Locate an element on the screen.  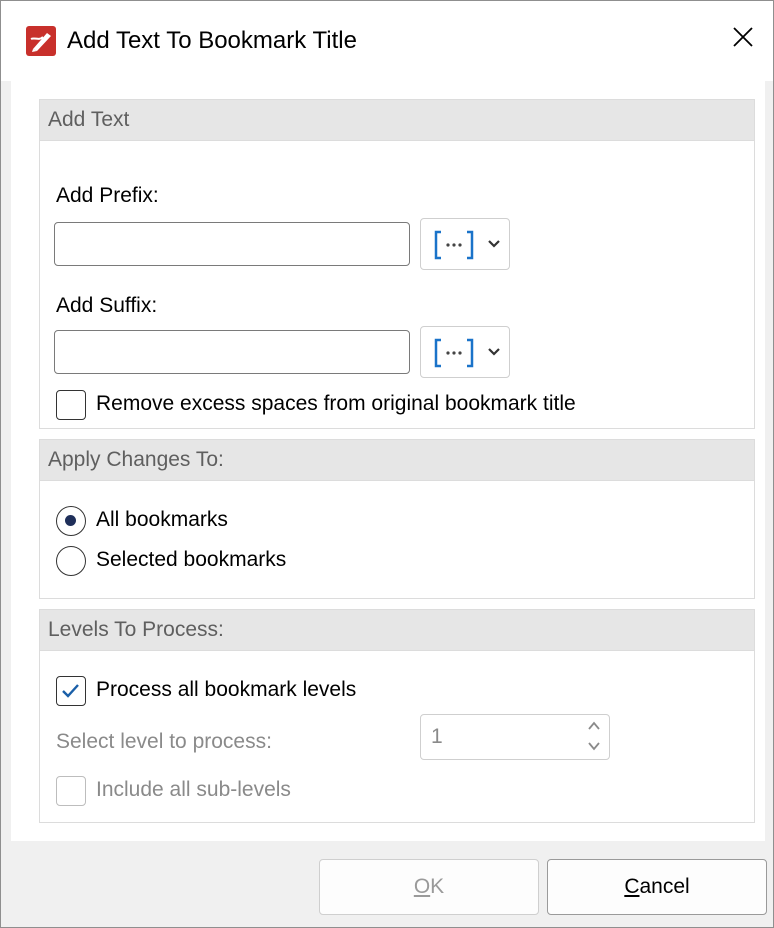
suffix-label: Add Suffix: is located at coordinates (107, 305).